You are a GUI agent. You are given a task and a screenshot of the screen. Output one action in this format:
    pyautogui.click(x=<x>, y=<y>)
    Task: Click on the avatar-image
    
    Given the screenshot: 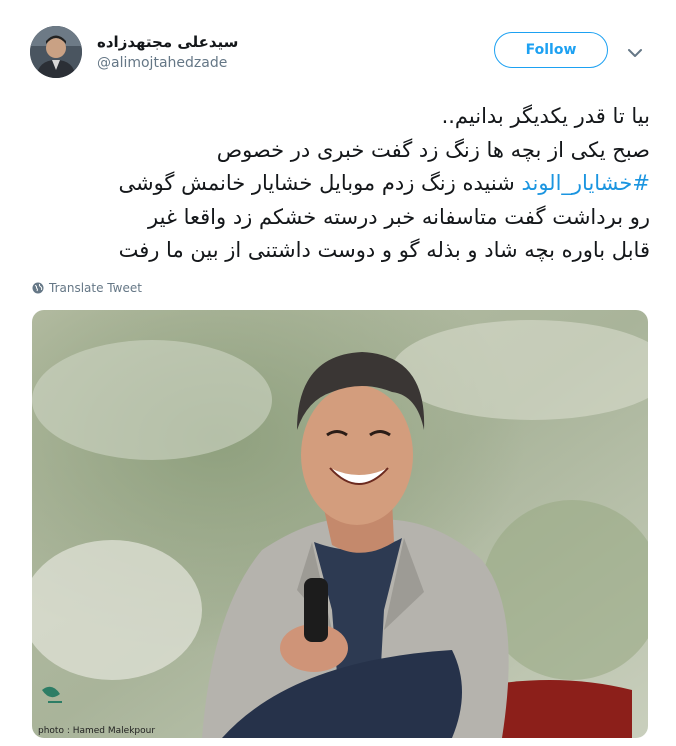 What is the action you would take?
    pyautogui.click(x=56, y=52)
    